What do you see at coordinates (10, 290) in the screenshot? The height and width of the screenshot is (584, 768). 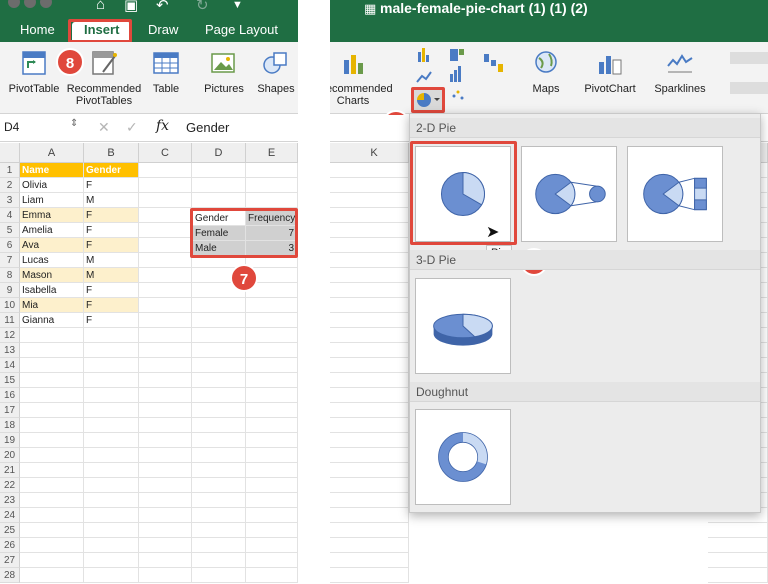 I see `row-header: 9` at bounding box center [10, 290].